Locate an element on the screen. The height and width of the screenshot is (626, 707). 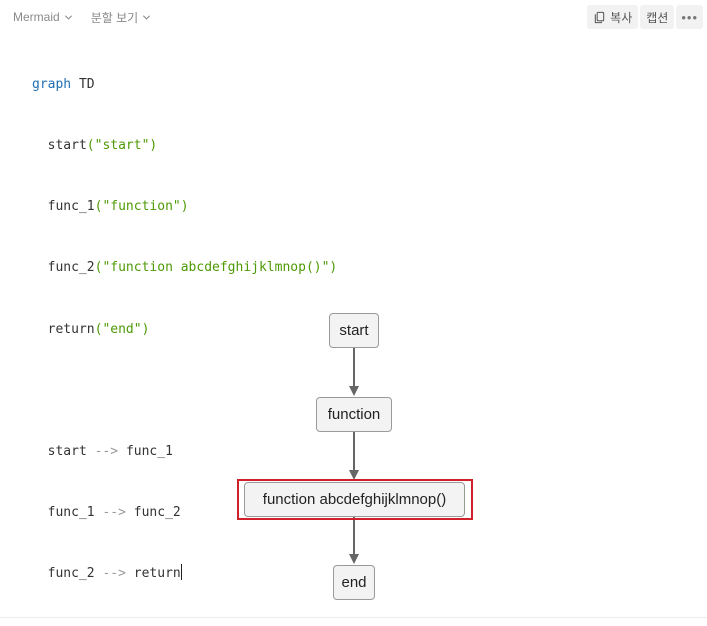
selection-highlight is located at coordinates (355, 499).